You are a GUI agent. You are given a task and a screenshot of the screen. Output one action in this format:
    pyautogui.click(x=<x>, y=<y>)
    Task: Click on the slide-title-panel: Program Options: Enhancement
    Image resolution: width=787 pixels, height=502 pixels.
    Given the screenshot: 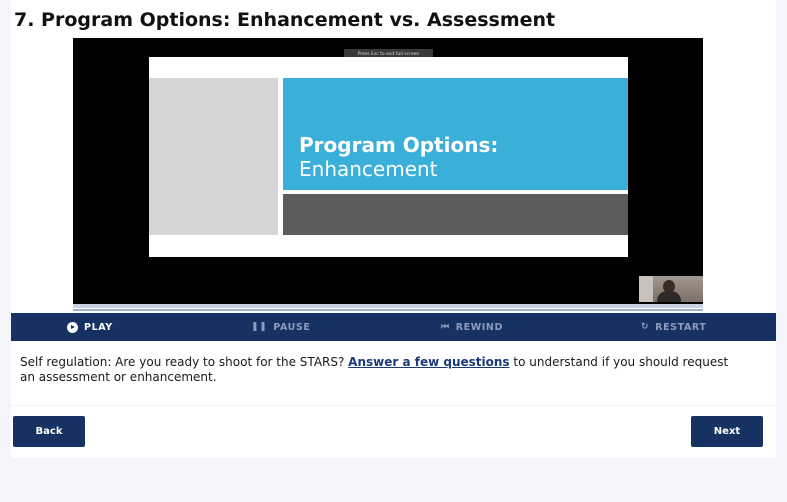 What is the action you would take?
    pyautogui.click(x=455, y=134)
    